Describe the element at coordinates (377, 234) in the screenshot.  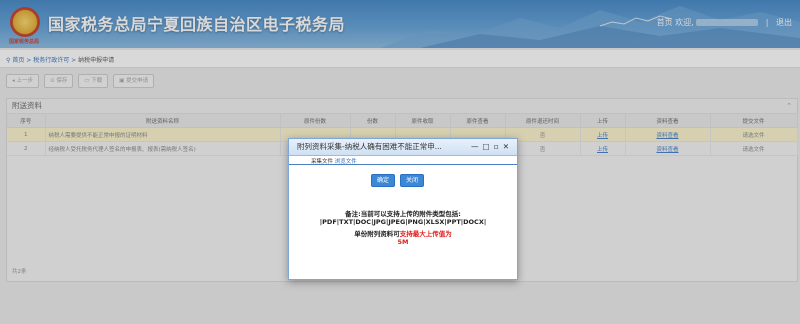
I see `size-limit-prefix: 单份附列资料可` at that location.